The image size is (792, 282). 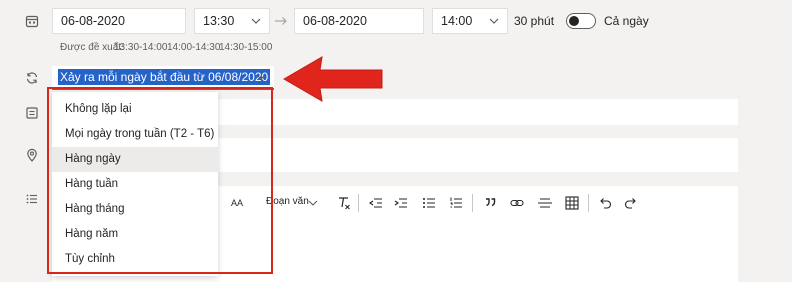 What do you see at coordinates (344, 203) in the screenshot?
I see `clear-formatting-icon` at bounding box center [344, 203].